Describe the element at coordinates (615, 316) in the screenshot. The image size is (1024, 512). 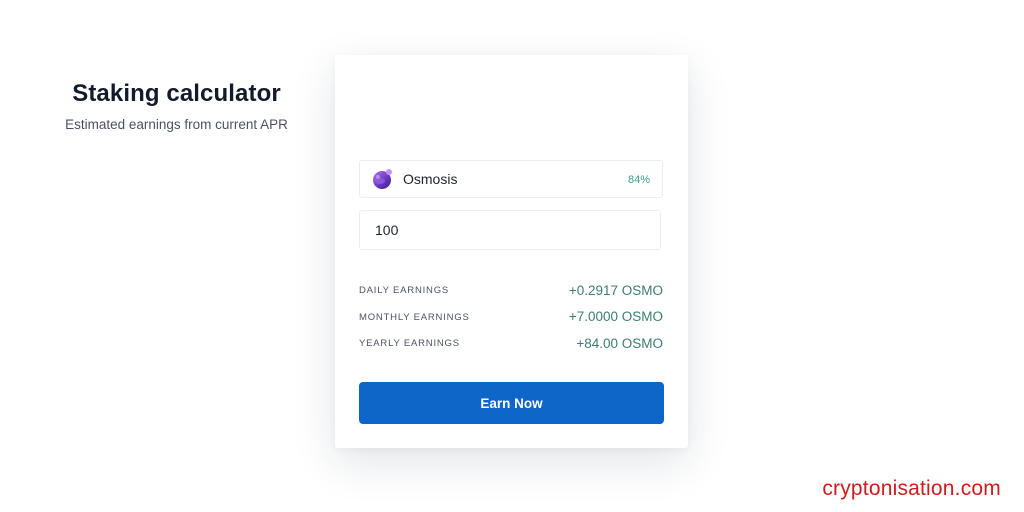
I see `monthly-earnings-value: +7.0000 OSMO` at that location.